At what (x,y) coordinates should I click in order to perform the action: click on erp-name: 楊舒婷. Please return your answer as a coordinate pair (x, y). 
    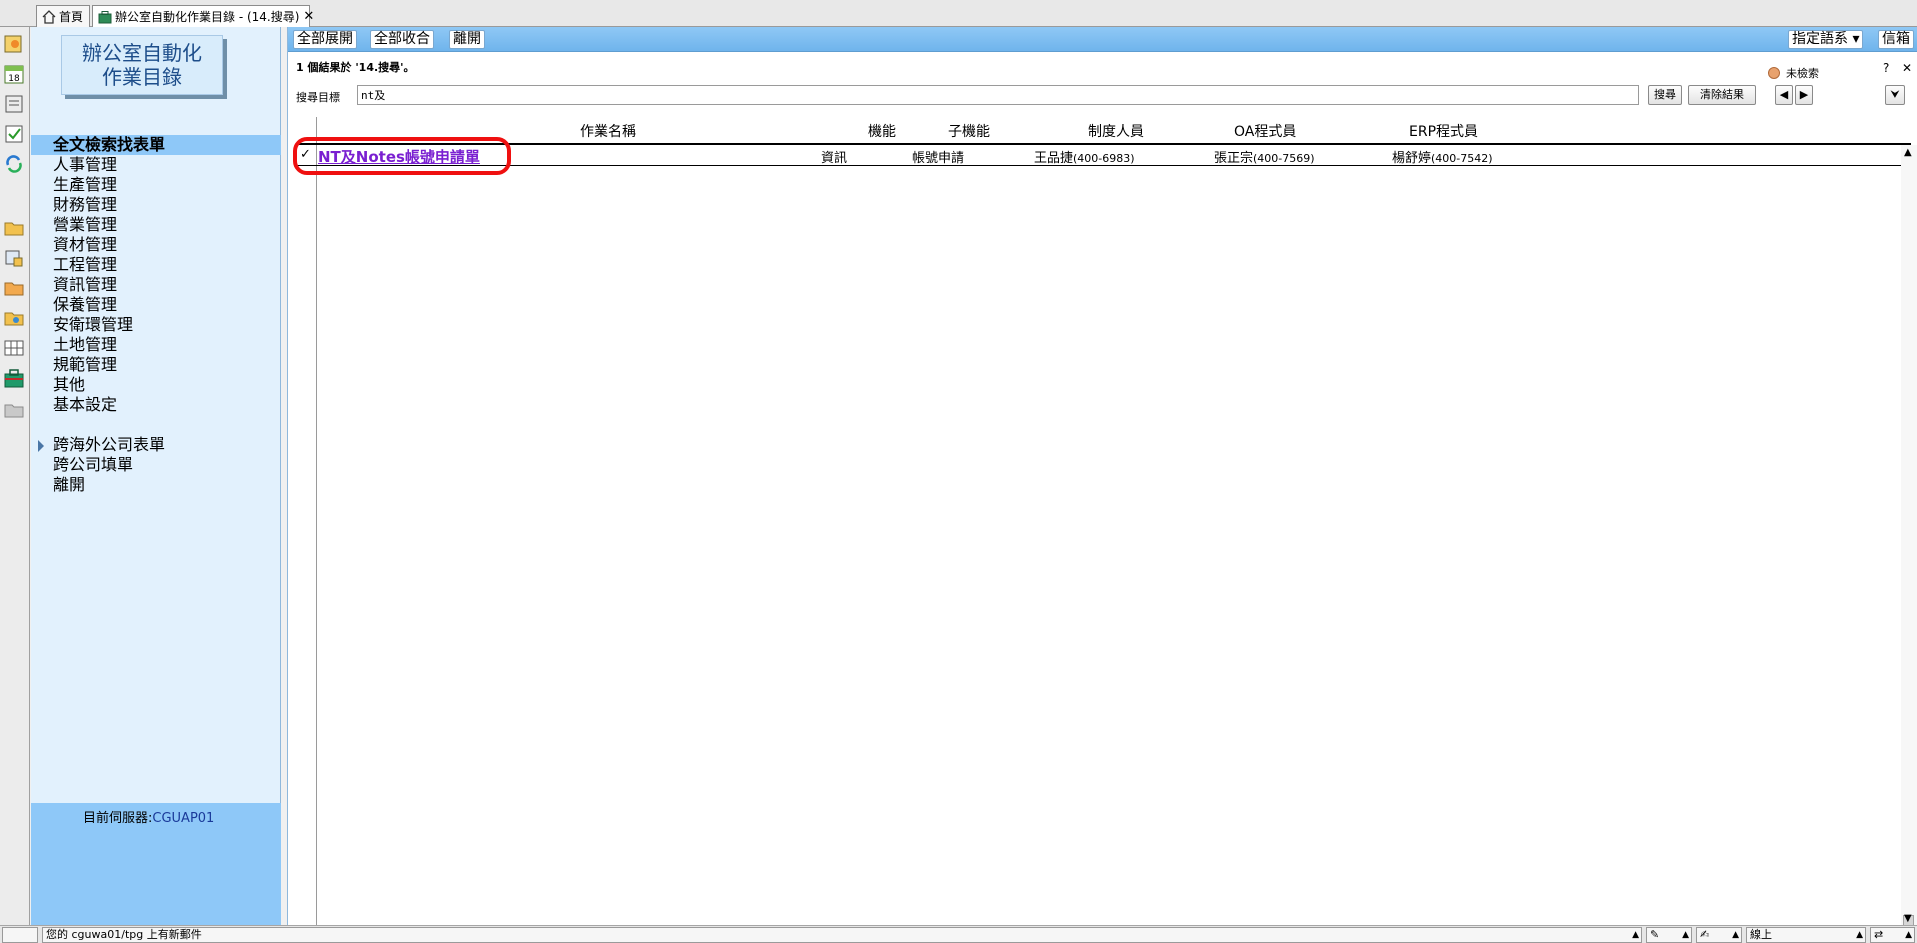
    Looking at the image, I should click on (1412, 158).